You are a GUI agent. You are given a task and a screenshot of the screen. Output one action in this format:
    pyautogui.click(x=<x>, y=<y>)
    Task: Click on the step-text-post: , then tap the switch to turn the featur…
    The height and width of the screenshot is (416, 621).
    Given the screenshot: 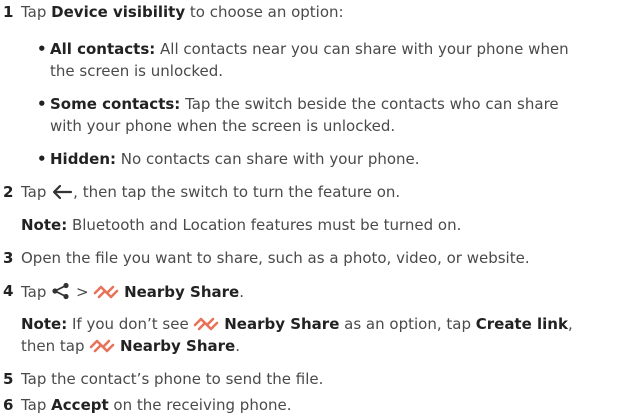 What is the action you would take?
    pyautogui.click(x=237, y=192)
    